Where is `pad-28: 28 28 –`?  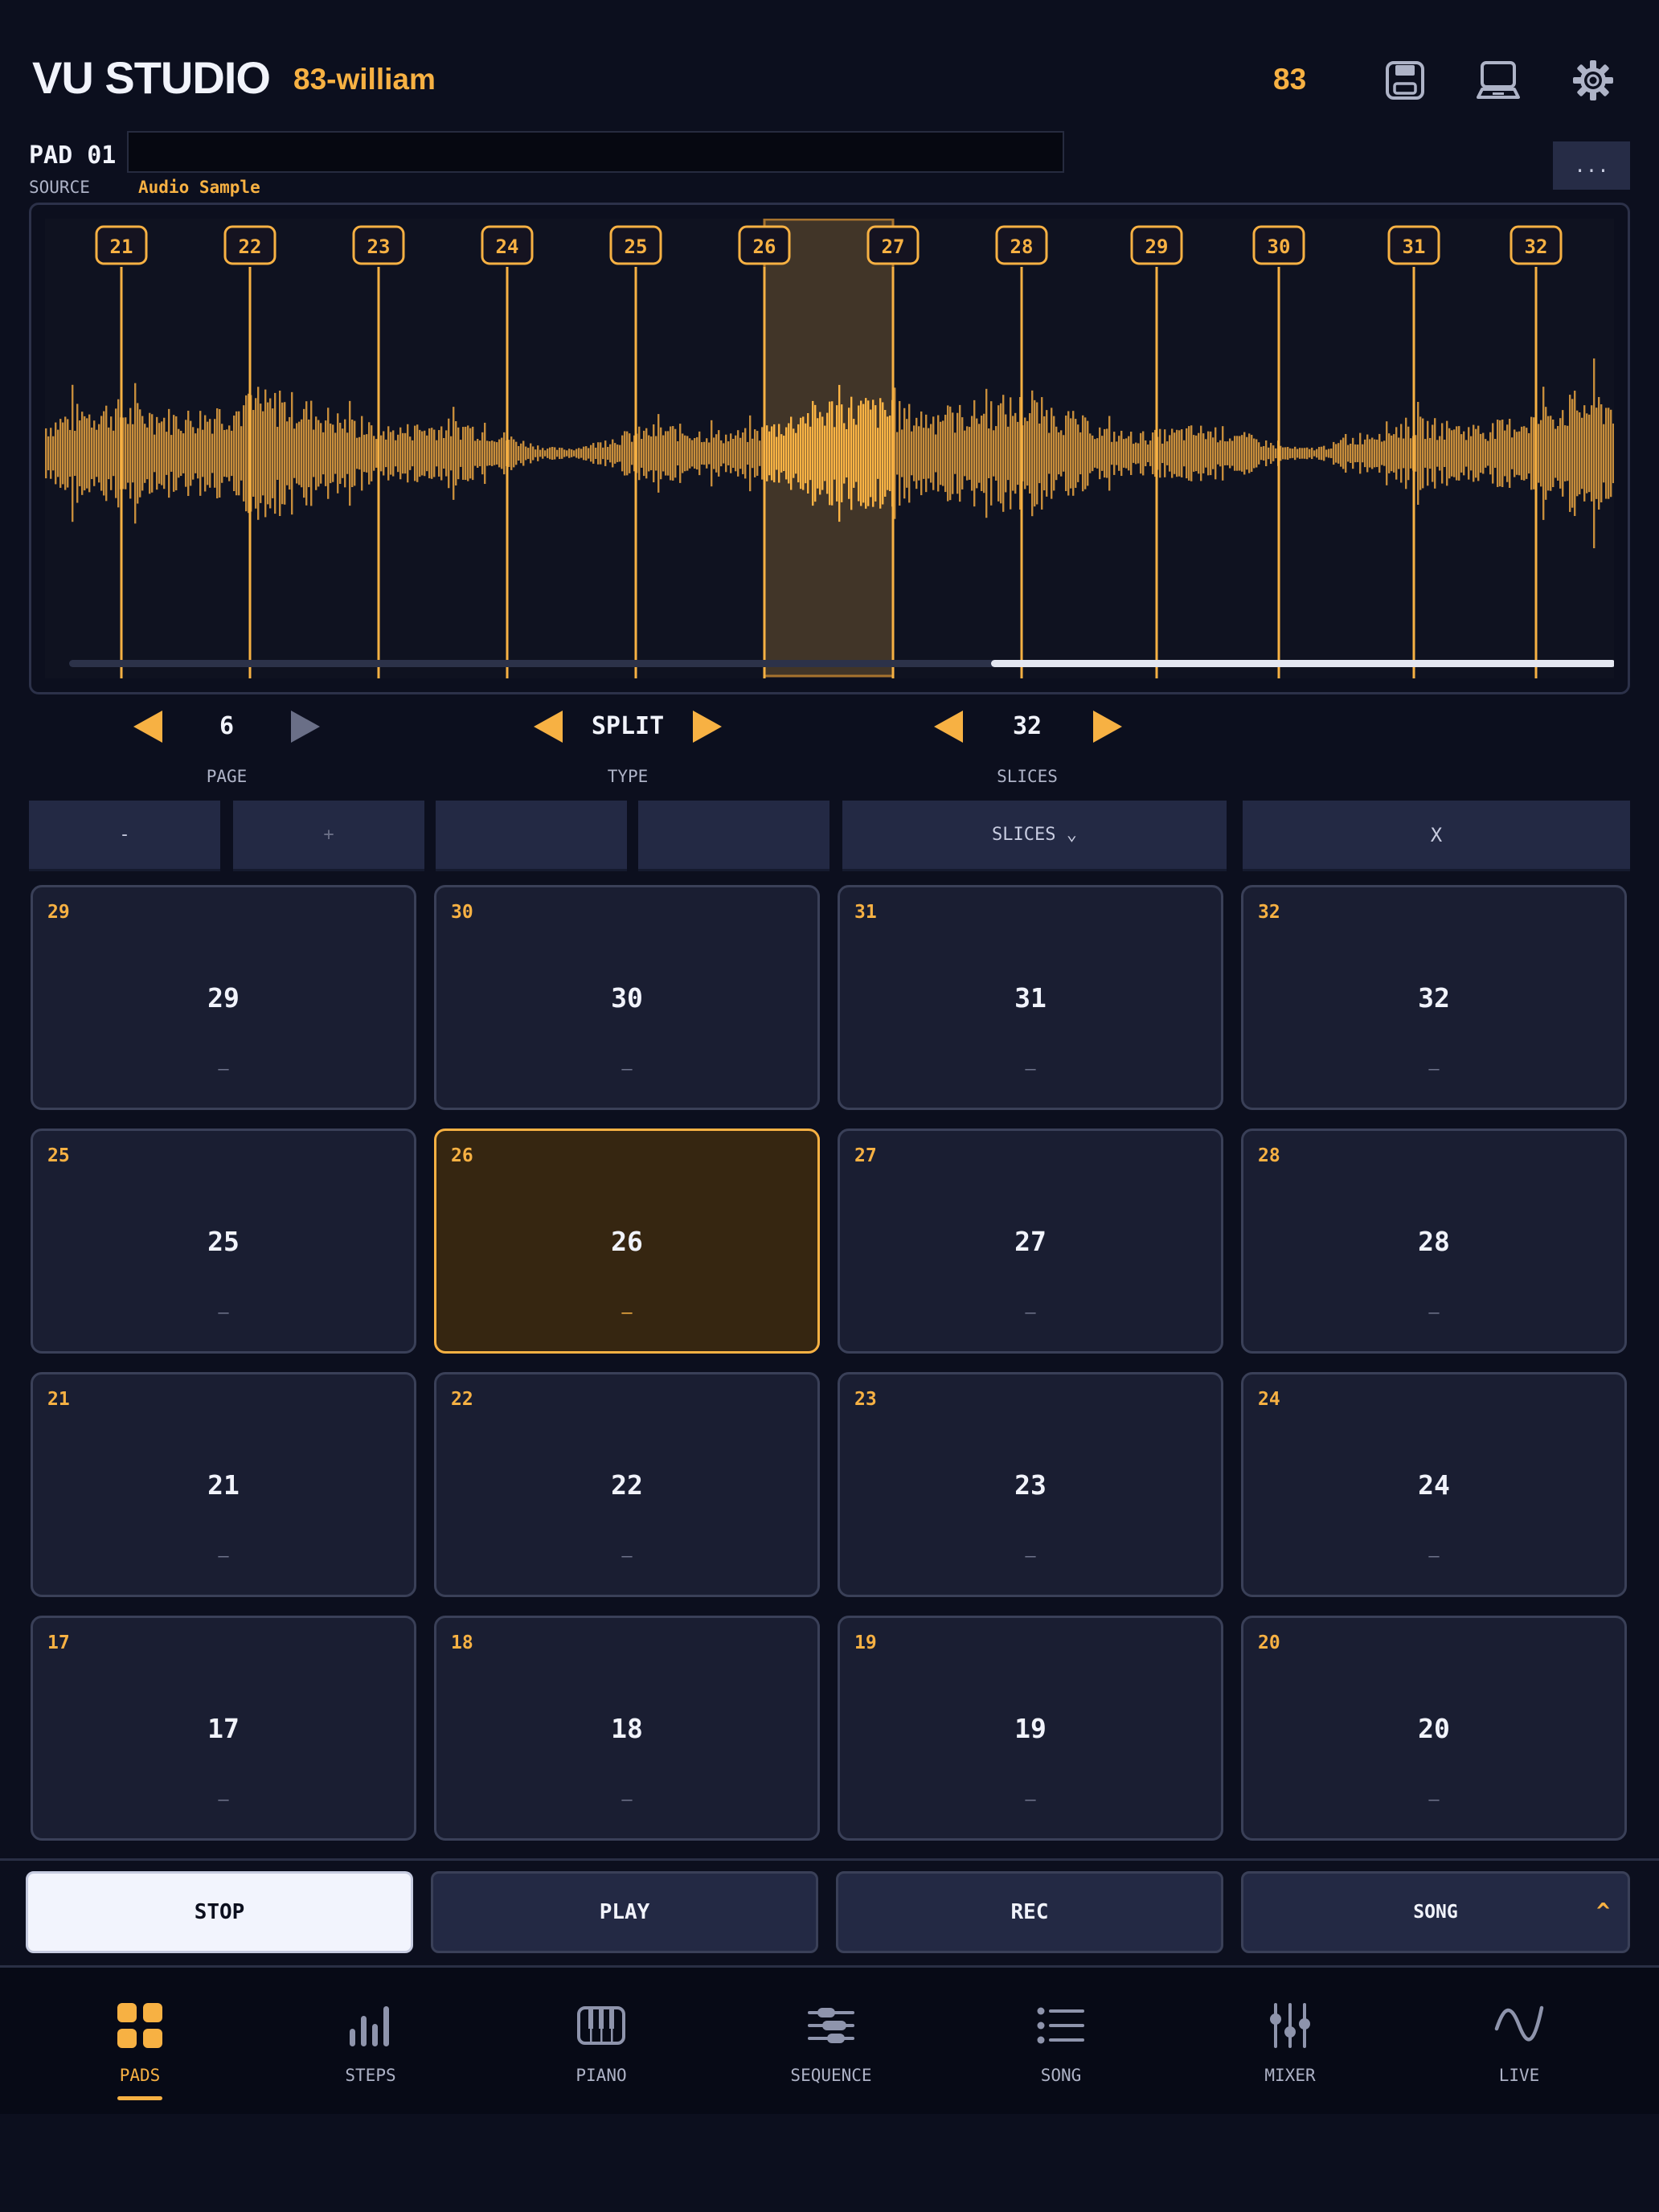 pad-28: 28 28 – is located at coordinates (1434, 1241).